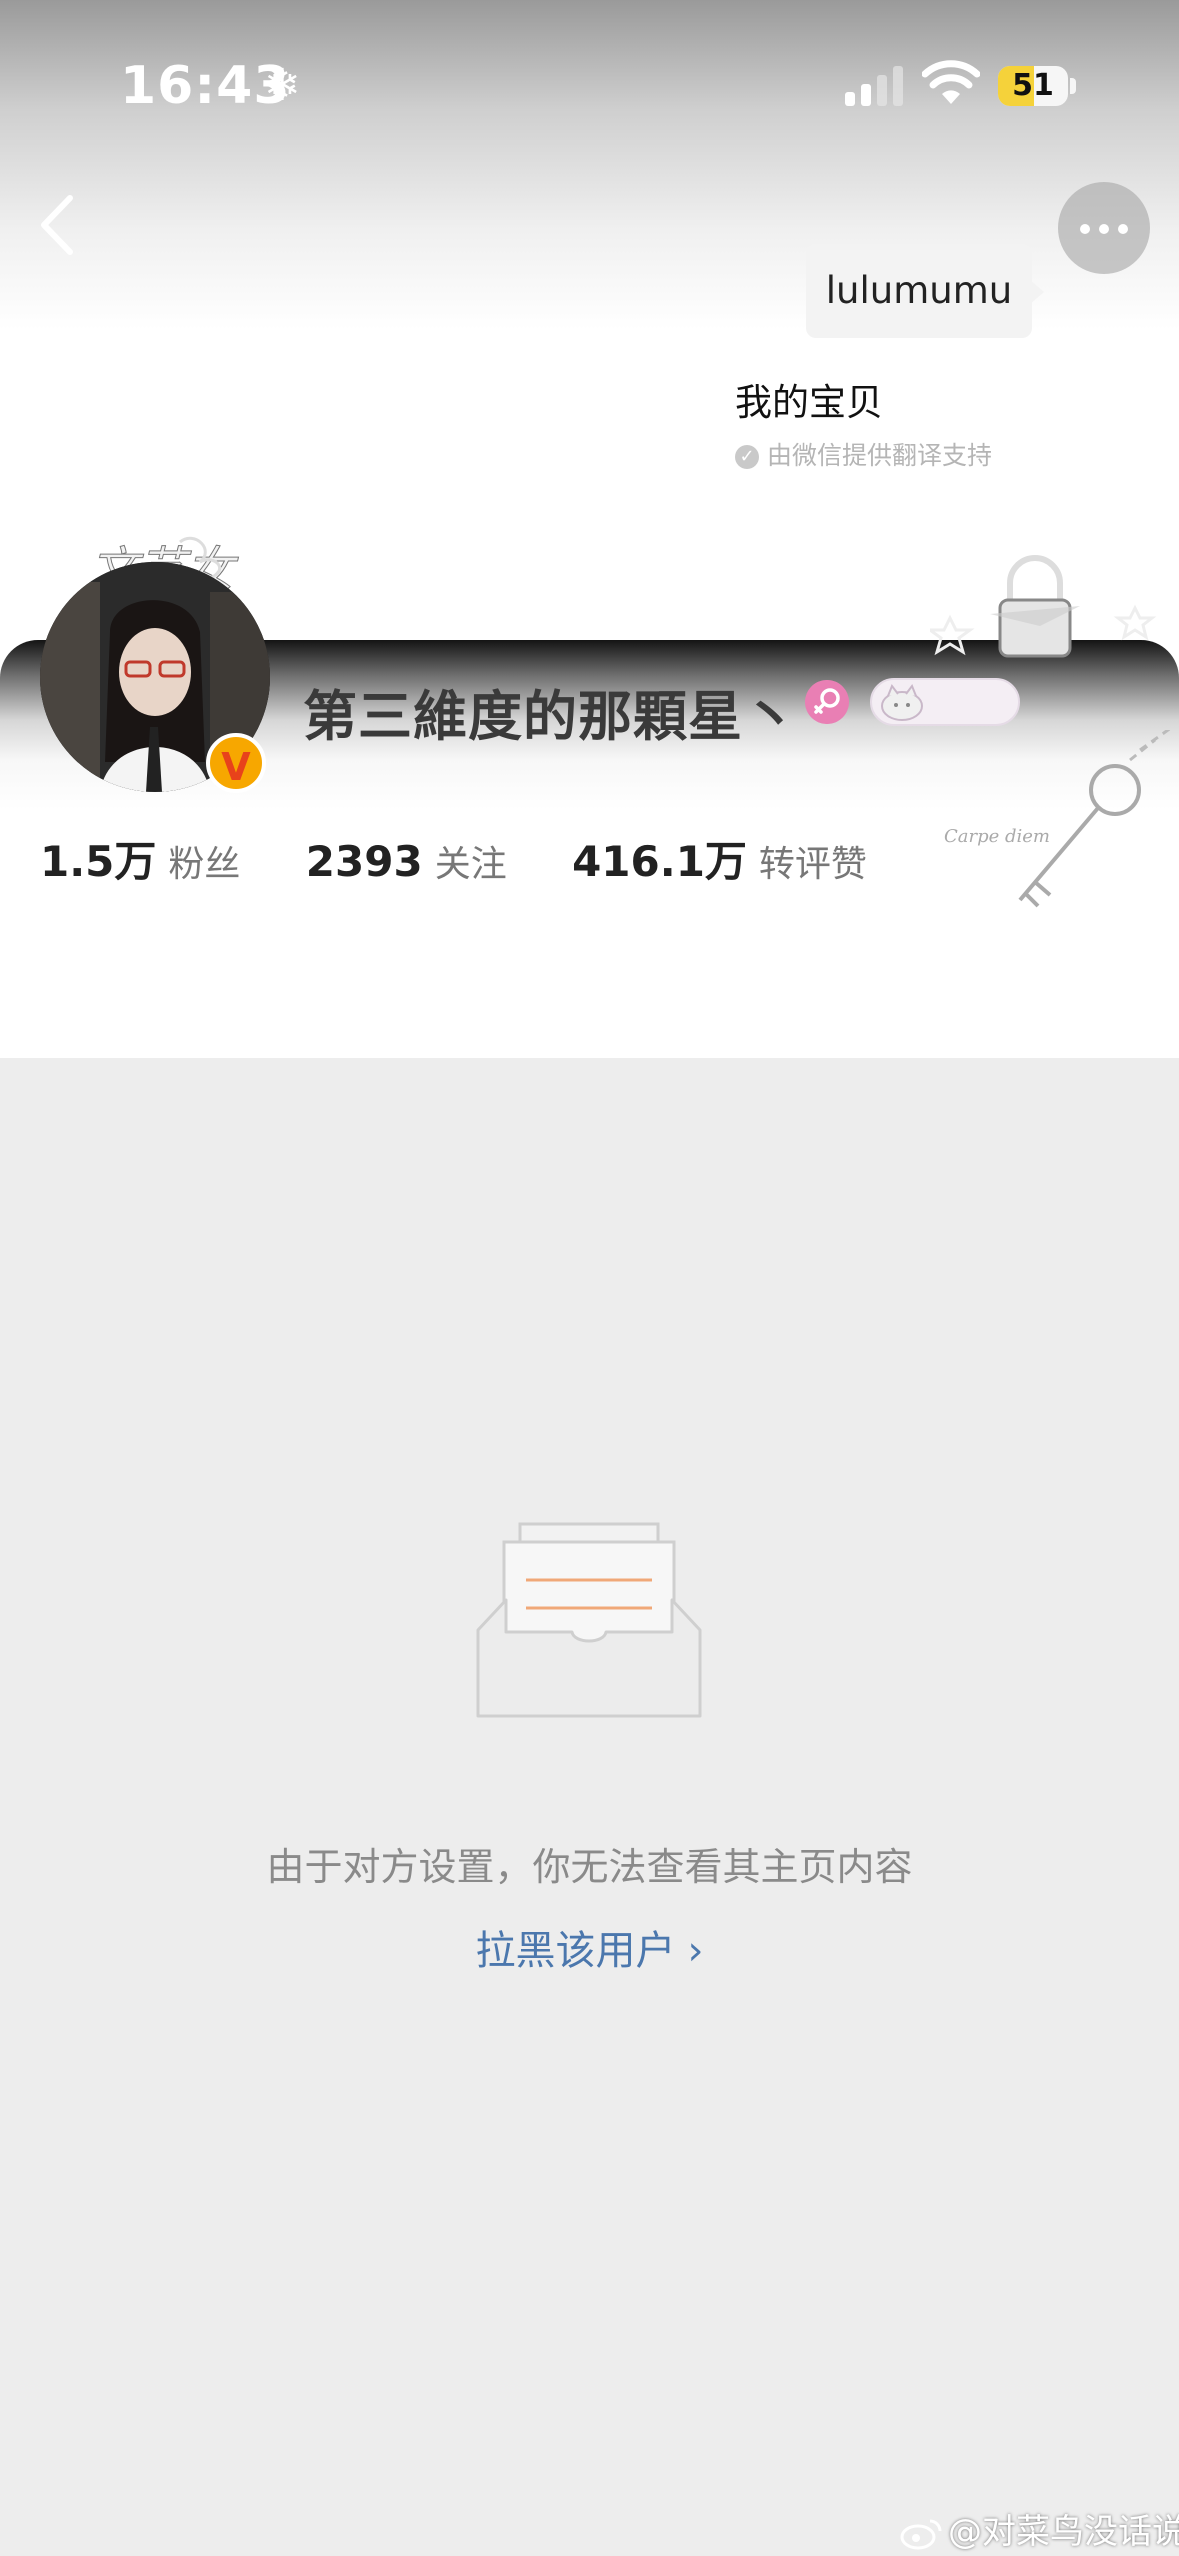 The height and width of the screenshot is (2556, 1179). I want to click on cellular-signal-icon, so click(874, 86).